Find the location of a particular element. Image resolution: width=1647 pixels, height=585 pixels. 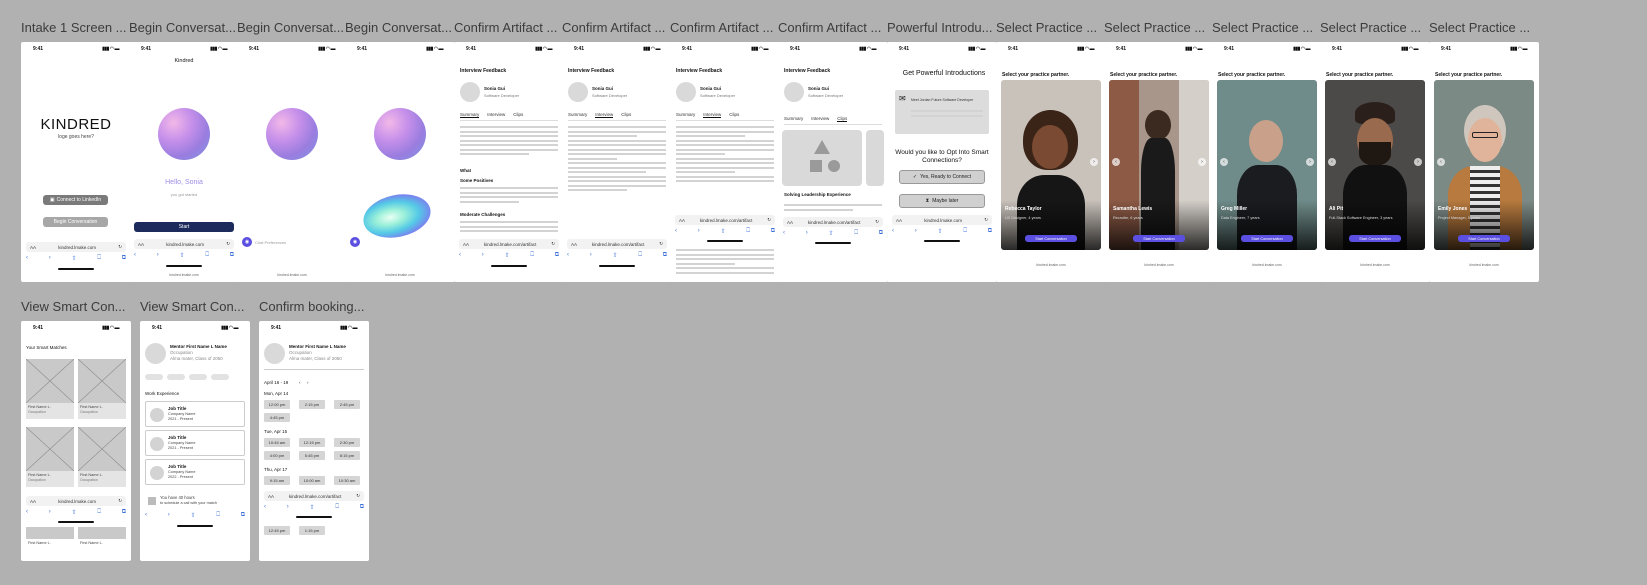

yes-connect-button: ✓ Yes, Ready to Connect is located at coordinates (942, 177).